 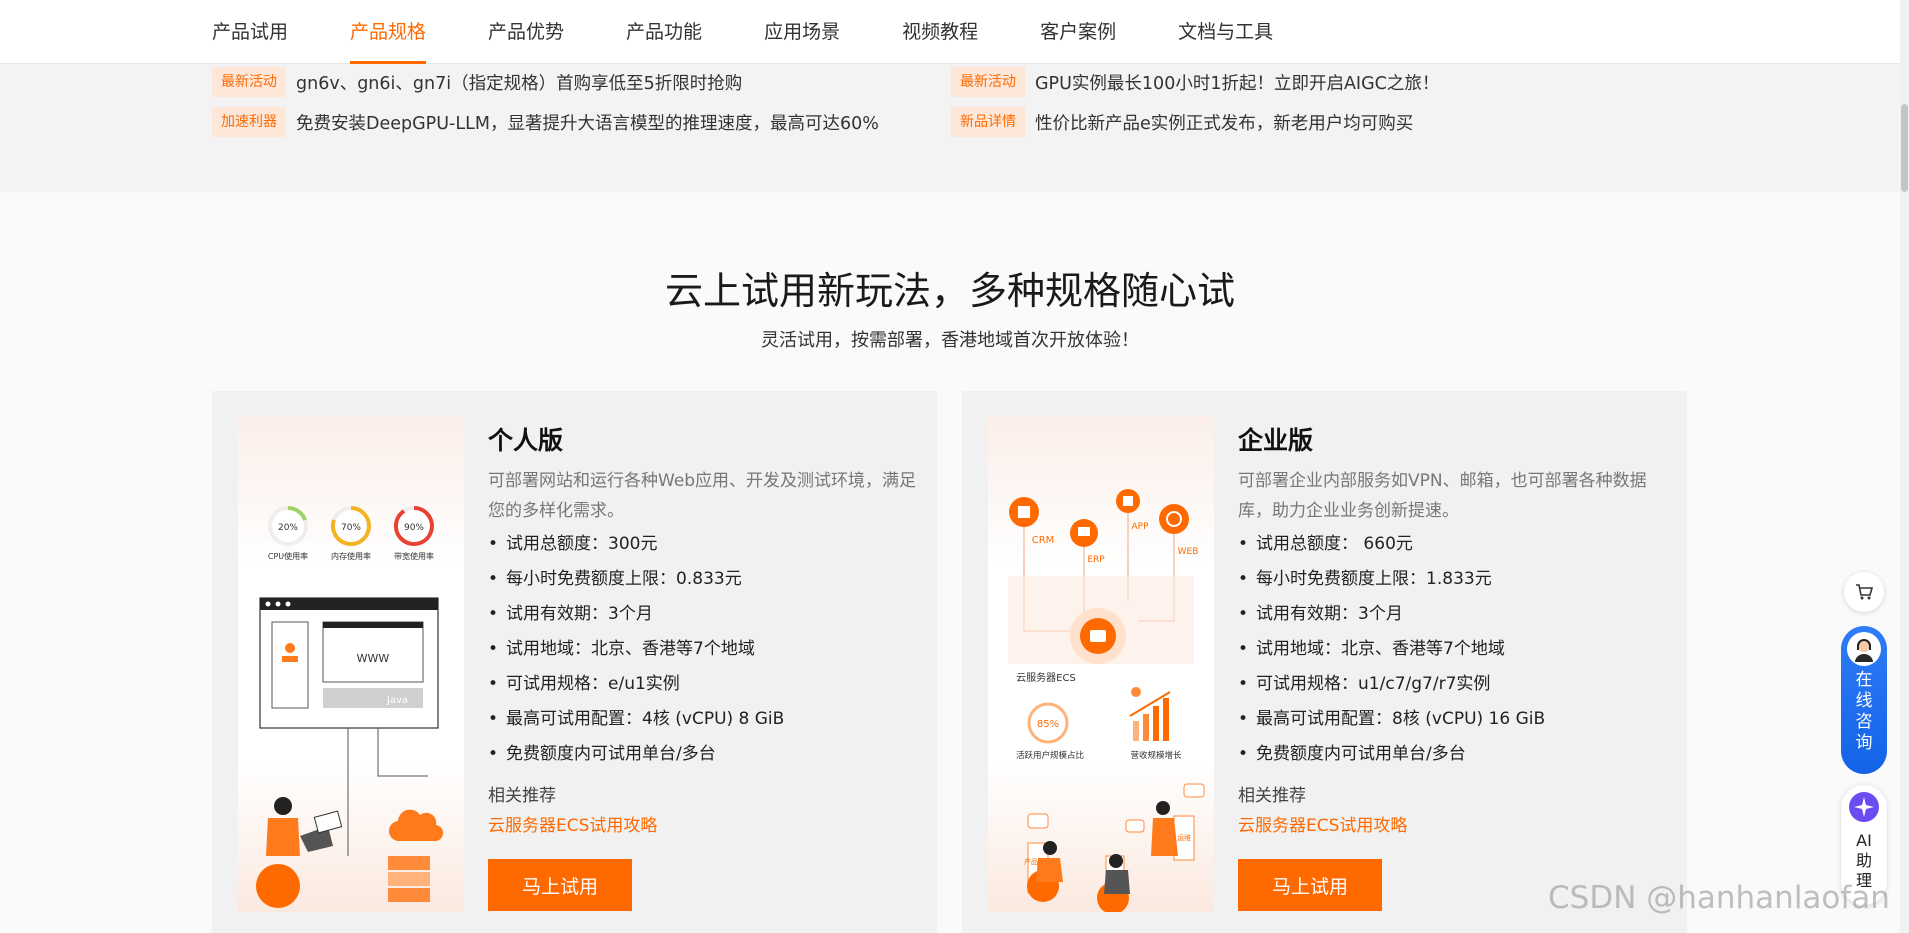 I want to click on section-title: 云上试用新玩法，多种规格随心试, so click(x=949, y=291).